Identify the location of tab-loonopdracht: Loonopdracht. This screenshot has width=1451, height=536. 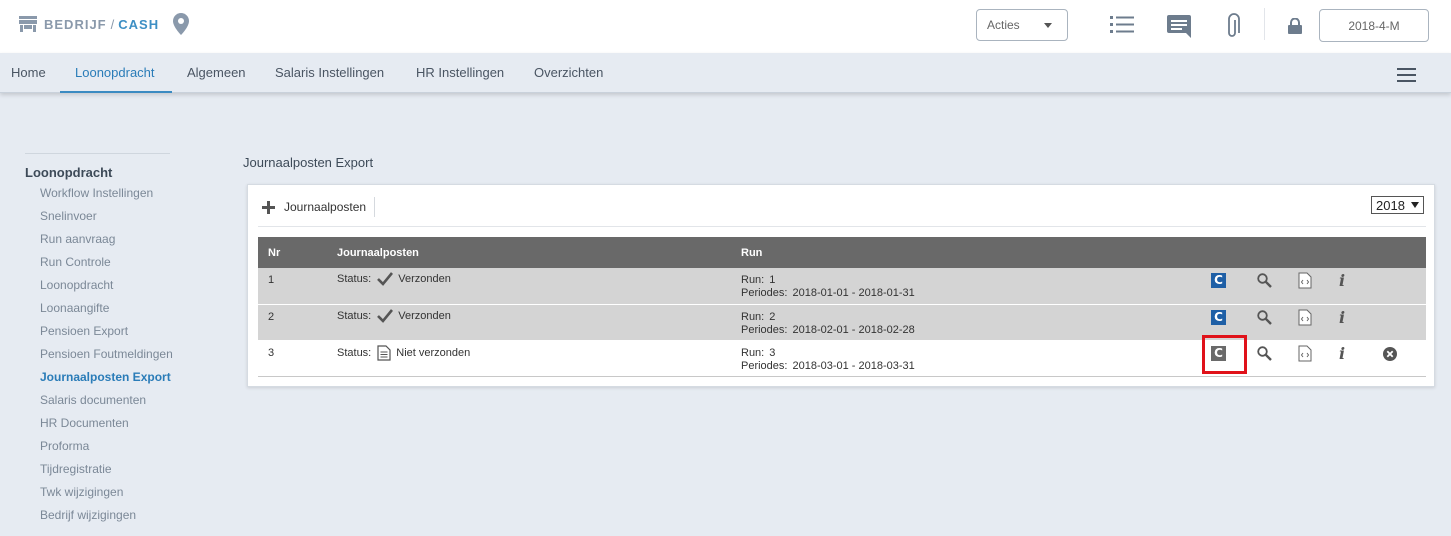
(116, 73).